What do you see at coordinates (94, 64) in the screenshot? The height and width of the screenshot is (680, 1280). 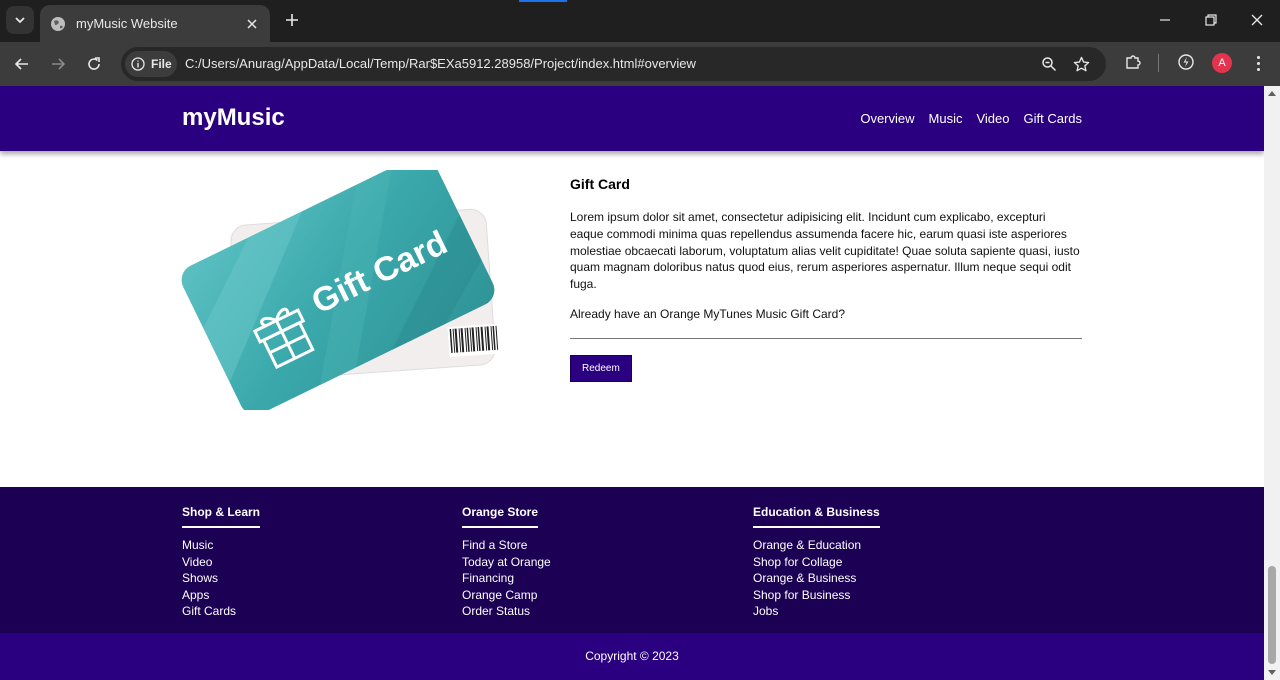 I see `reload-icon` at bounding box center [94, 64].